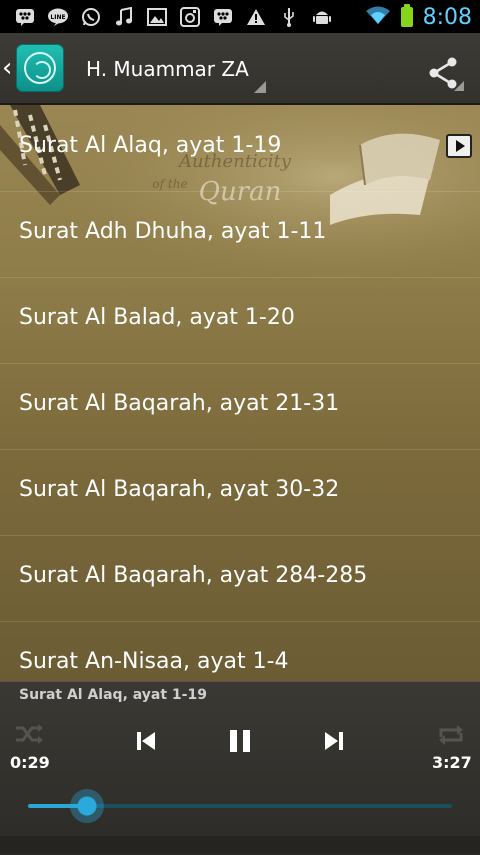 This screenshot has width=480, height=855. I want to click on repeat-icon, so click(451, 735).